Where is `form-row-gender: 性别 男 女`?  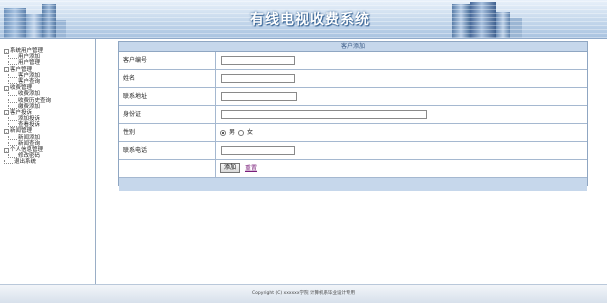
form-row-gender: 性别 男 女 is located at coordinates (353, 133).